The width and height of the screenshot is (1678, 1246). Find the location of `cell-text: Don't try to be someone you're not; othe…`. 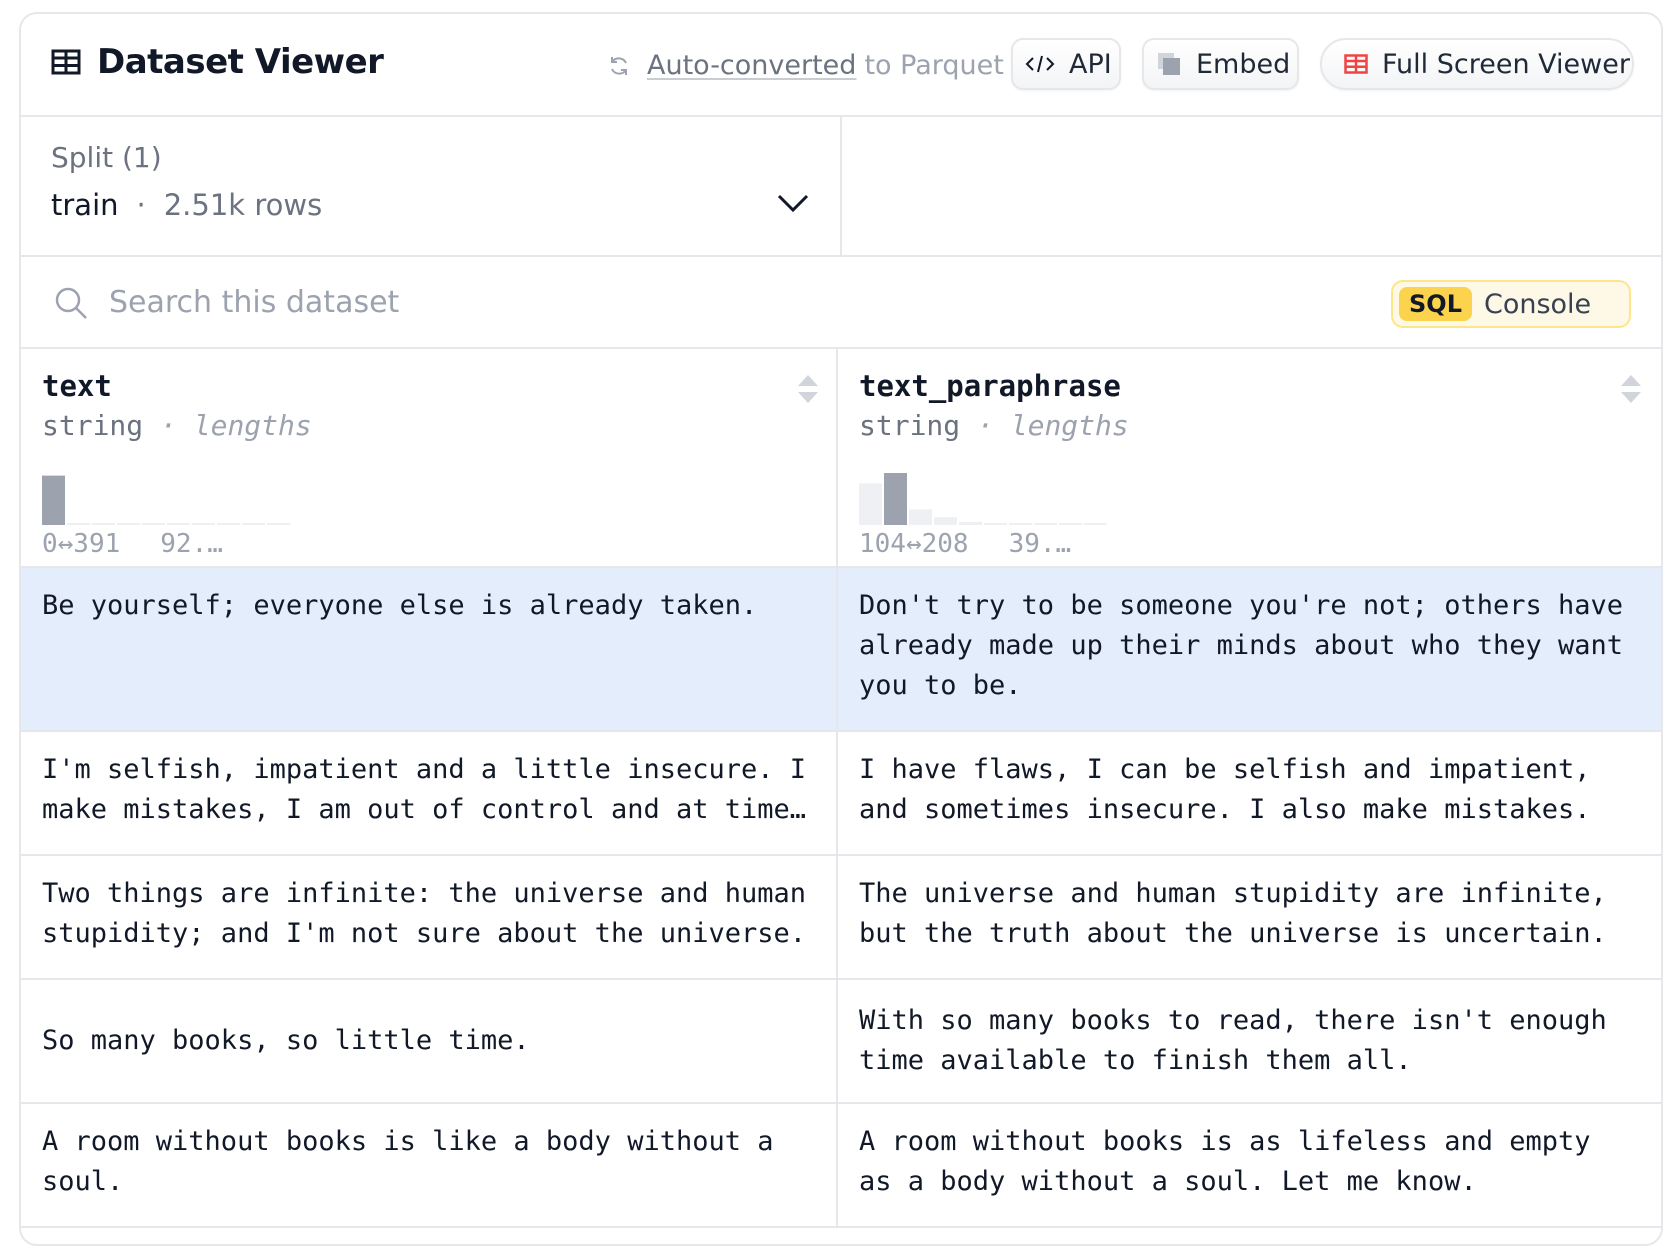

cell-text: Don't try to be someone you're not; othe… is located at coordinates (1241, 645).